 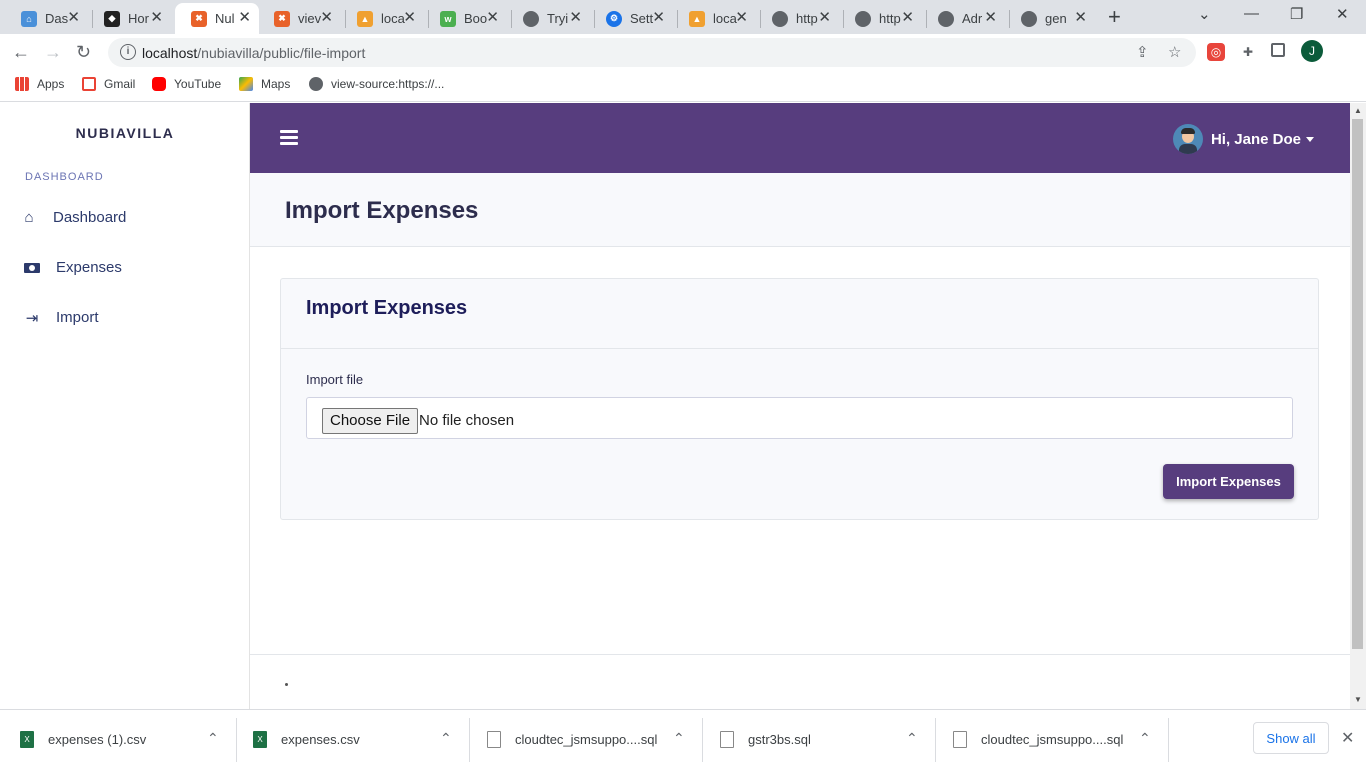 What do you see at coordinates (1278, 50) in the screenshot?
I see `side-panel-icon` at bounding box center [1278, 50].